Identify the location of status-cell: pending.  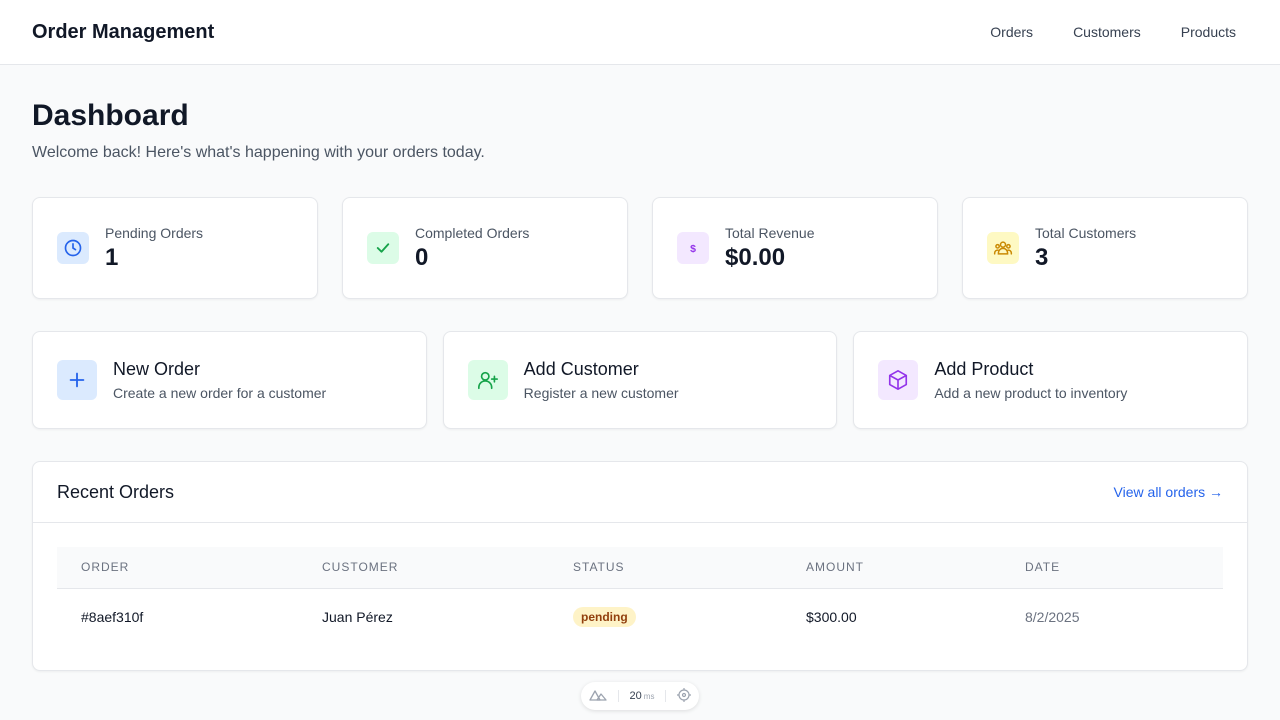
(665, 617).